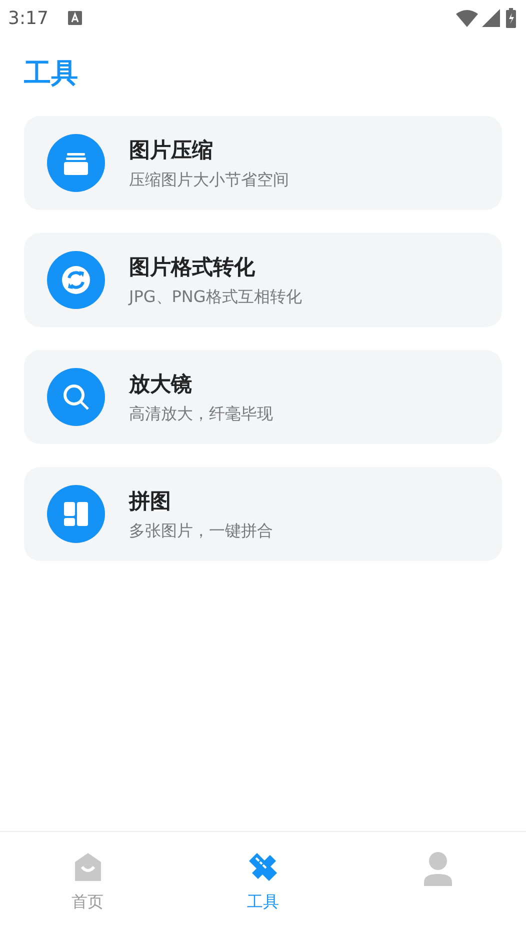 The image size is (526, 936). I want to click on battery-icon, so click(511, 18).